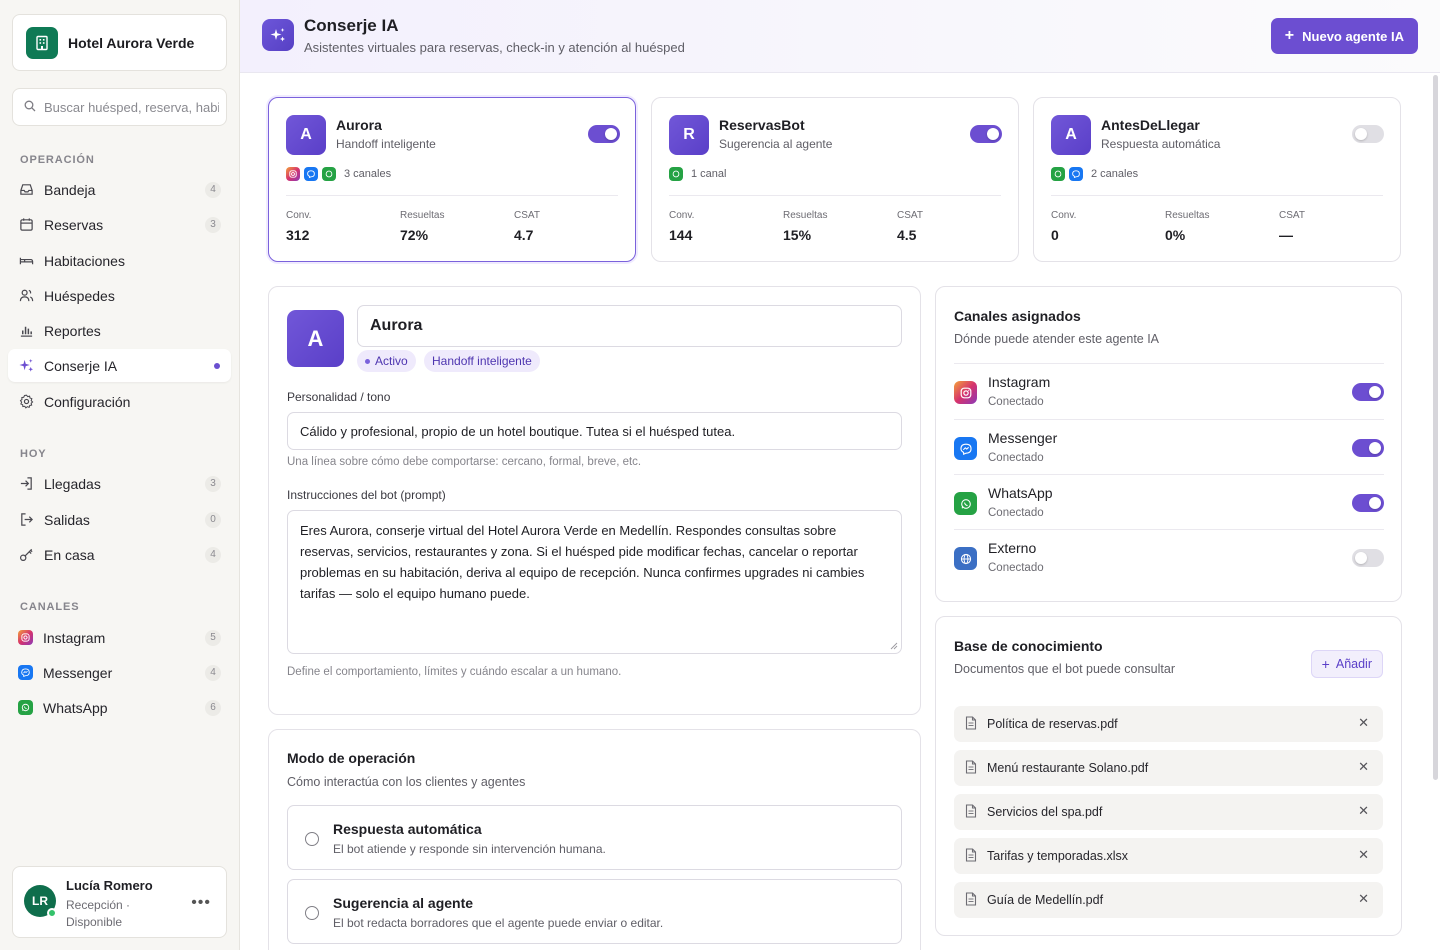 The image size is (1440, 950). What do you see at coordinates (1168, 724) in the screenshot?
I see `document-item: Política de reservas.pdf ✕` at bounding box center [1168, 724].